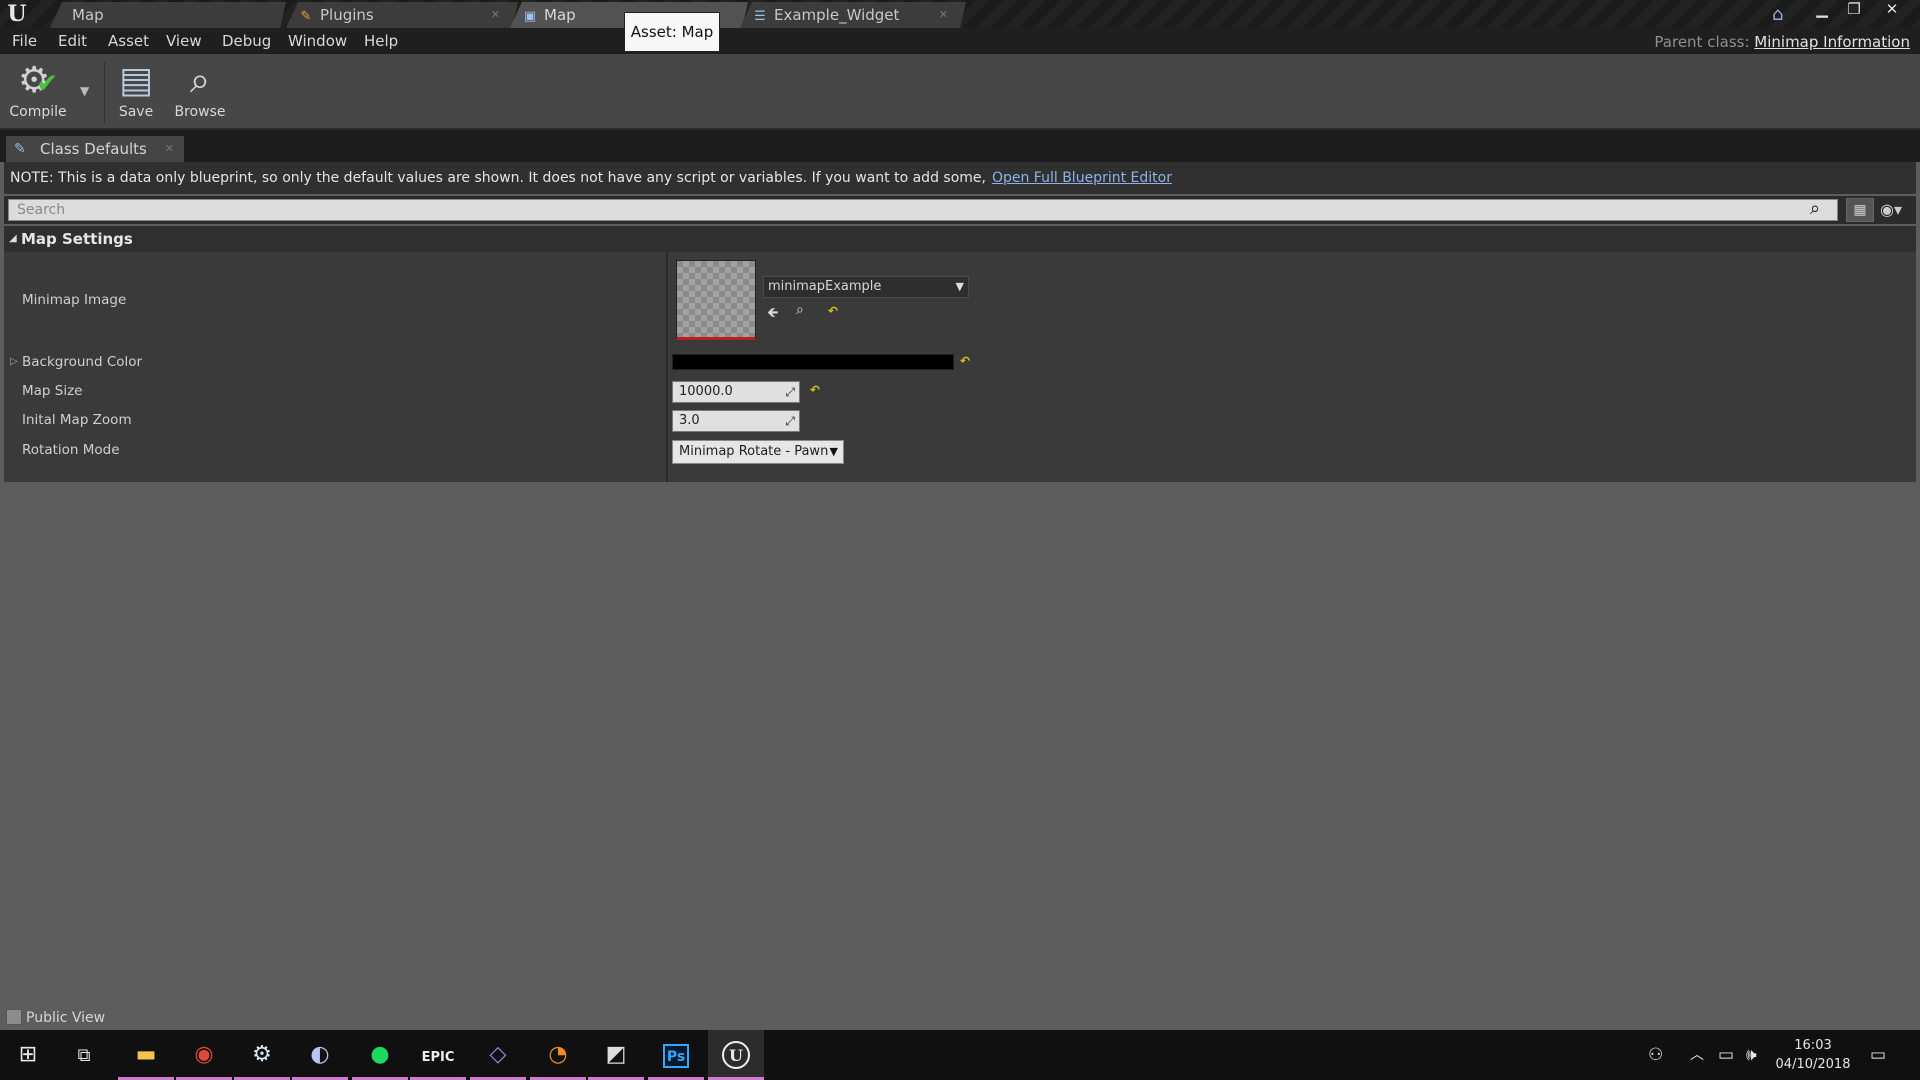 The image size is (1920, 1080). Describe the element at coordinates (959, 286) in the screenshot. I see `chevron-down-icon: ▼` at that location.